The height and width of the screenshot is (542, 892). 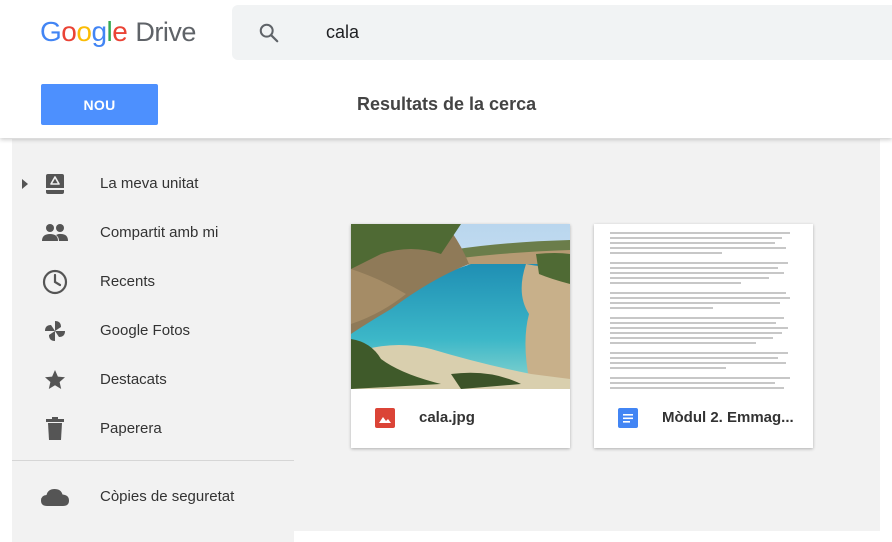 I want to click on sidebar-item-trash: Paperera, so click(x=153, y=428).